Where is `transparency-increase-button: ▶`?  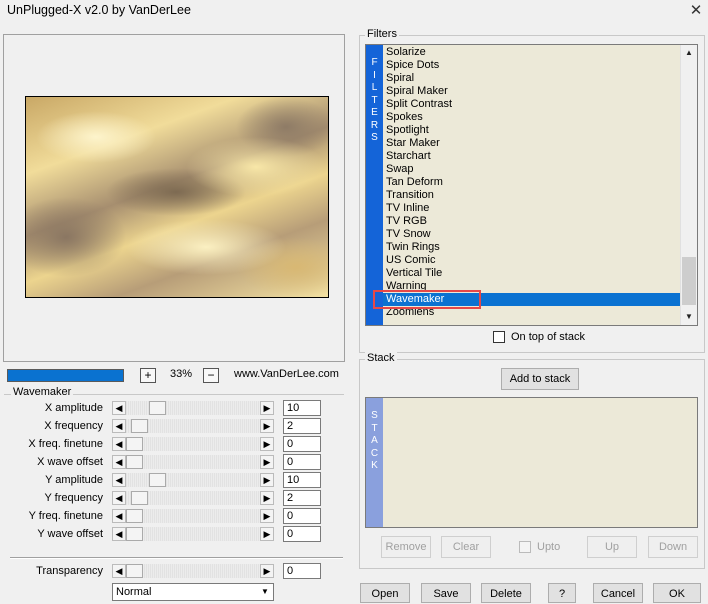
transparency-increase-button: ▶ is located at coordinates (267, 571).